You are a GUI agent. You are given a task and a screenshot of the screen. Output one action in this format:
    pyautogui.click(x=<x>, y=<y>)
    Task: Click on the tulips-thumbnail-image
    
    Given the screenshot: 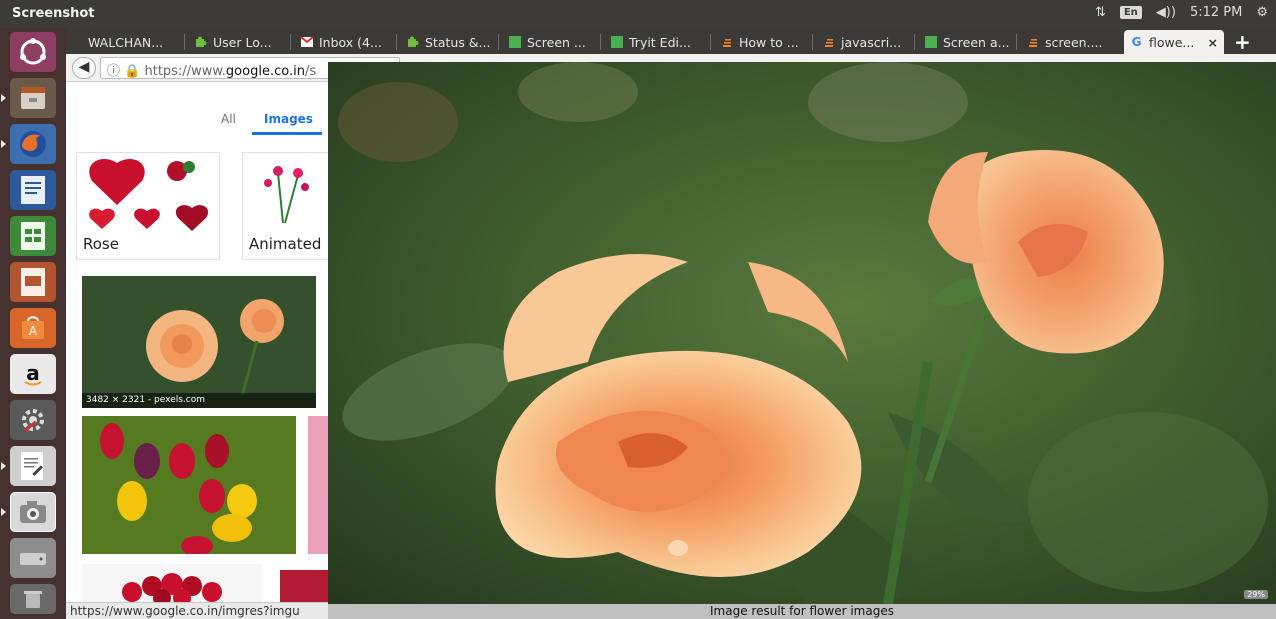 What is the action you would take?
    pyautogui.click(x=189, y=485)
    